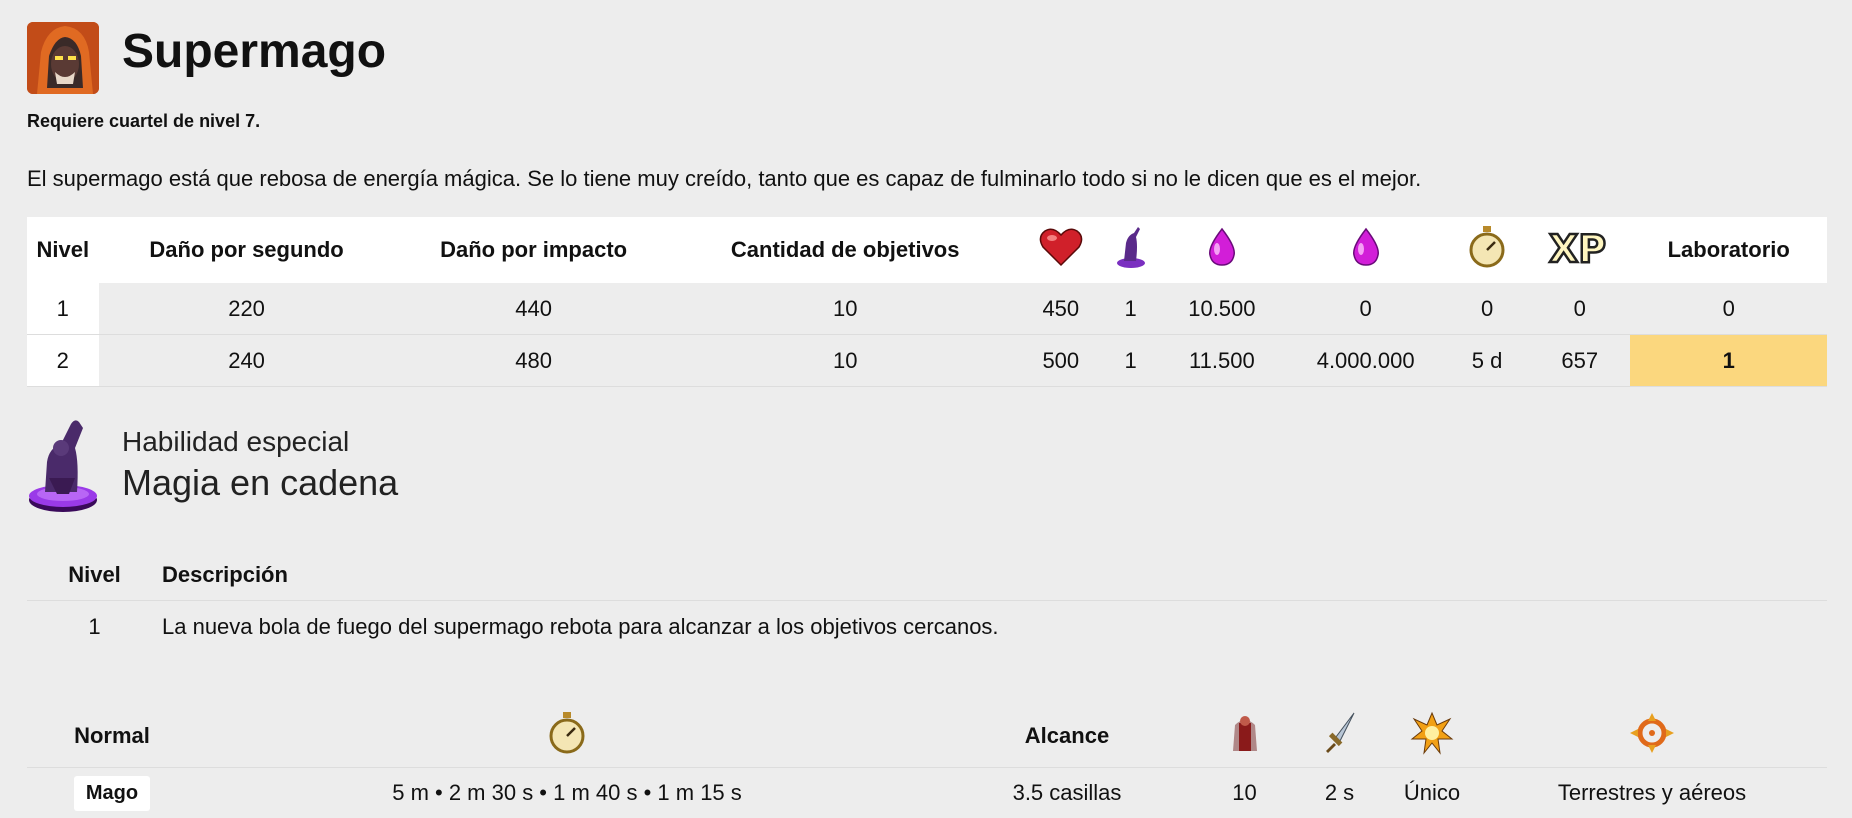  Describe the element at coordinates (1728, 361) in the screenshot. I see `cell-laboratory-highlighted: 1` at that location.